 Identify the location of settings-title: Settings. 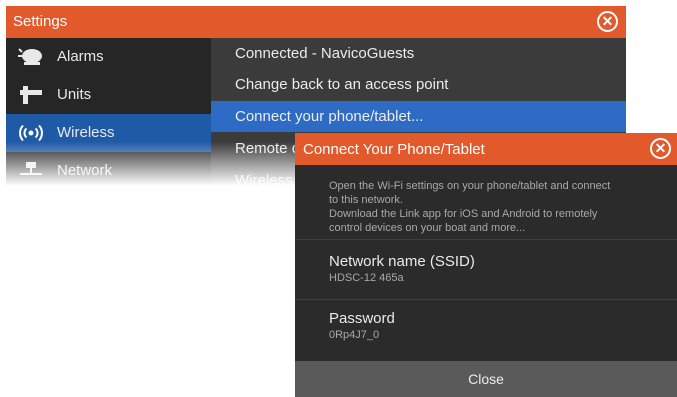
(40, 21).